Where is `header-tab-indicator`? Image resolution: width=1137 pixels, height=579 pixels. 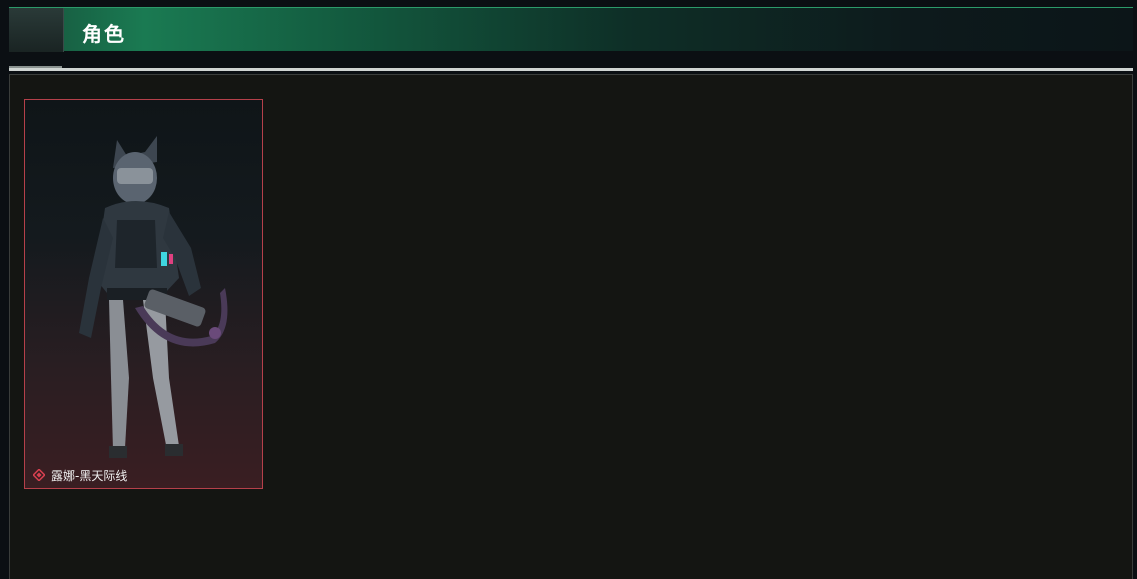
header-tab-indicator is located at coordinates (36, 30).